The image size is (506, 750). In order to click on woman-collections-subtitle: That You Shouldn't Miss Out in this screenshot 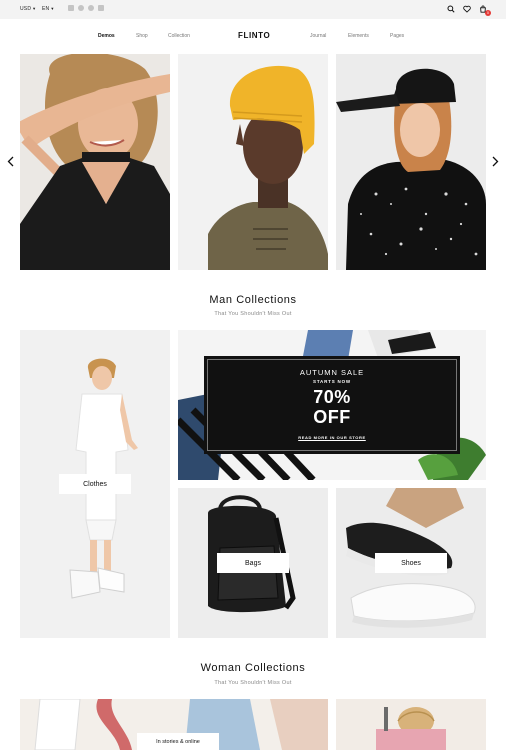, I will do `click(253, 683)`.